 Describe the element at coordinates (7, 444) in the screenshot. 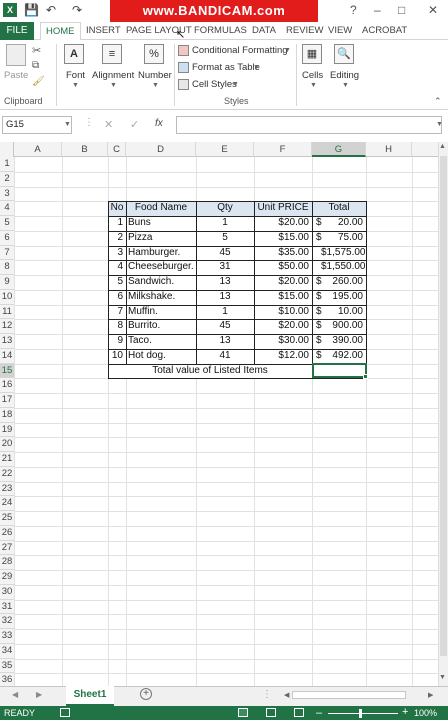

I see `row-header-20: 20` at that location.